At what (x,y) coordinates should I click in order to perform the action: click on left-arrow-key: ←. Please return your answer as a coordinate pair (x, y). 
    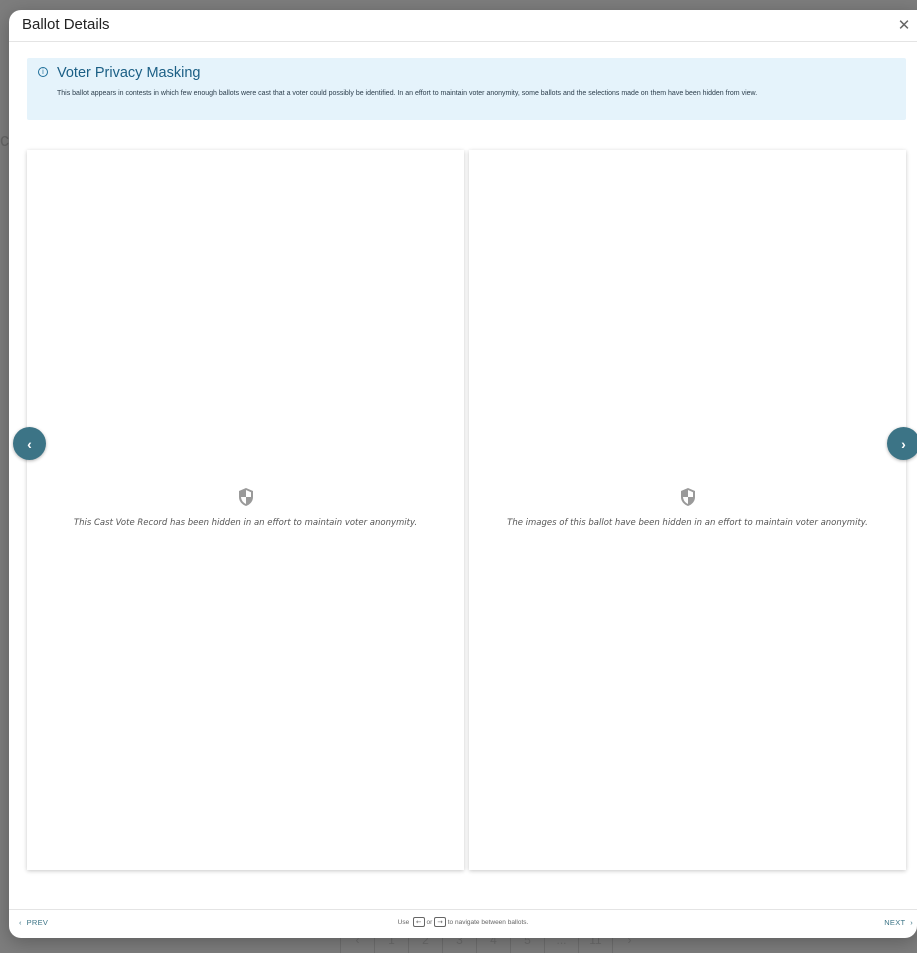
    Looking at the image, I should click on (419, 922).